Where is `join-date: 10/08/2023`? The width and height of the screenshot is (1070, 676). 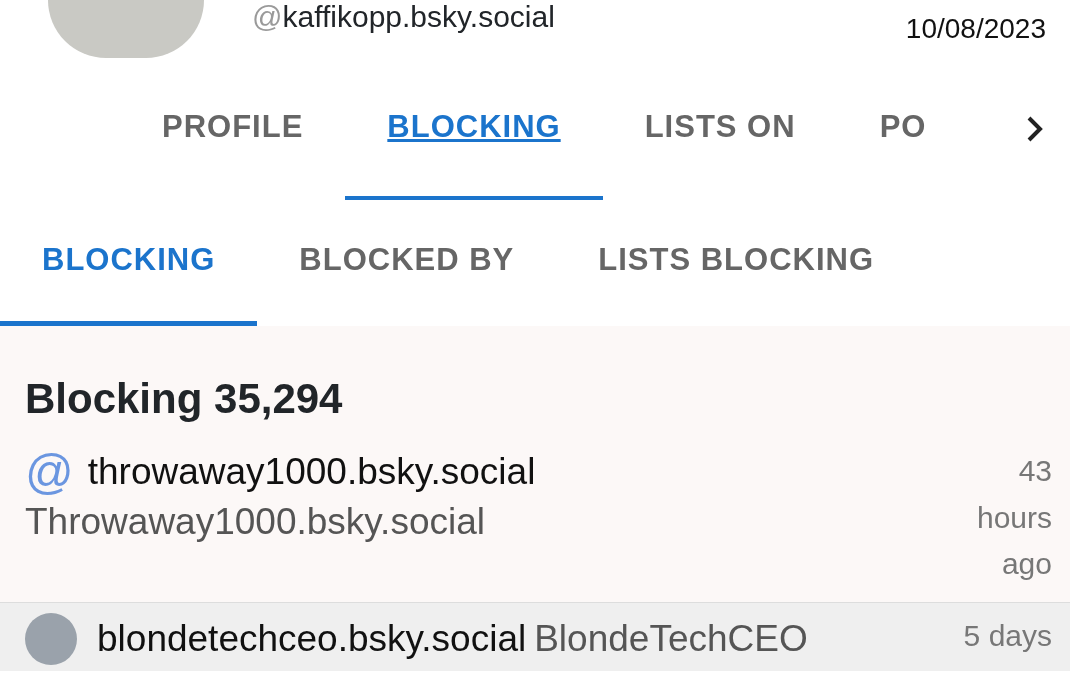
join-date: 10/08/2023 is located at coordinates (975, 29).